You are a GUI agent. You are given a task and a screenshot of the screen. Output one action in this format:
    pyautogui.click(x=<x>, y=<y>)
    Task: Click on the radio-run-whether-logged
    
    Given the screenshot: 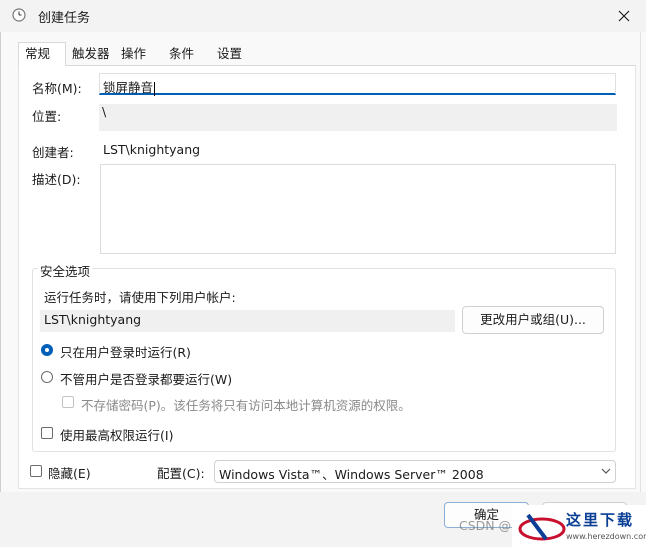 What is the action you would take?
    pyautogui.click(x=47, y=377)
    